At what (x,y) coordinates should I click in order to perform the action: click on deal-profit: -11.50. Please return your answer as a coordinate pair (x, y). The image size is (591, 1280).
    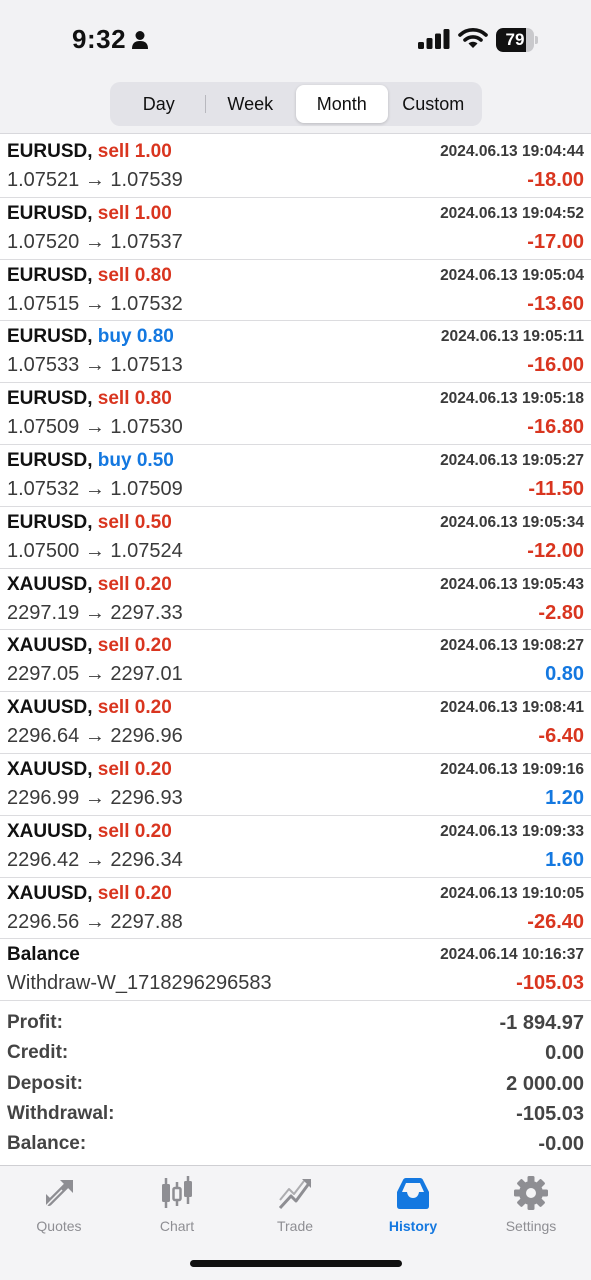
    Looking at the image, I should click on (556, 488).